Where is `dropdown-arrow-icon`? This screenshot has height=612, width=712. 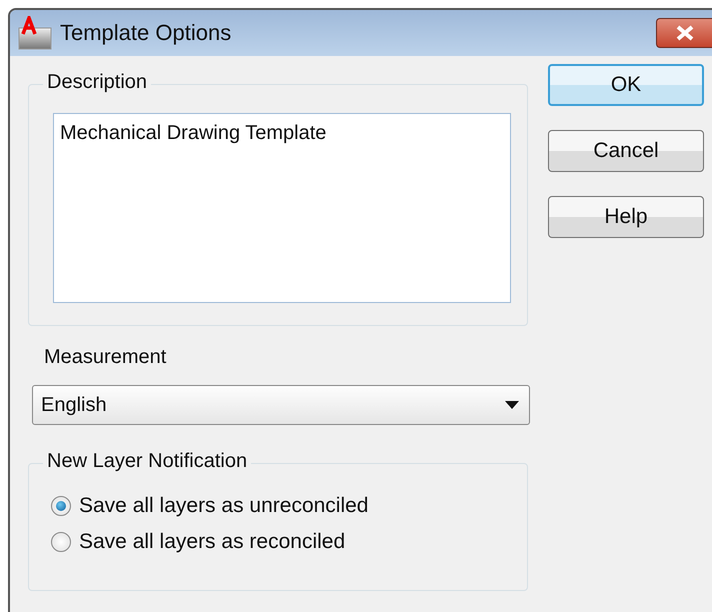
dropdown-arrow-icon is located at coordinates (512, 405).